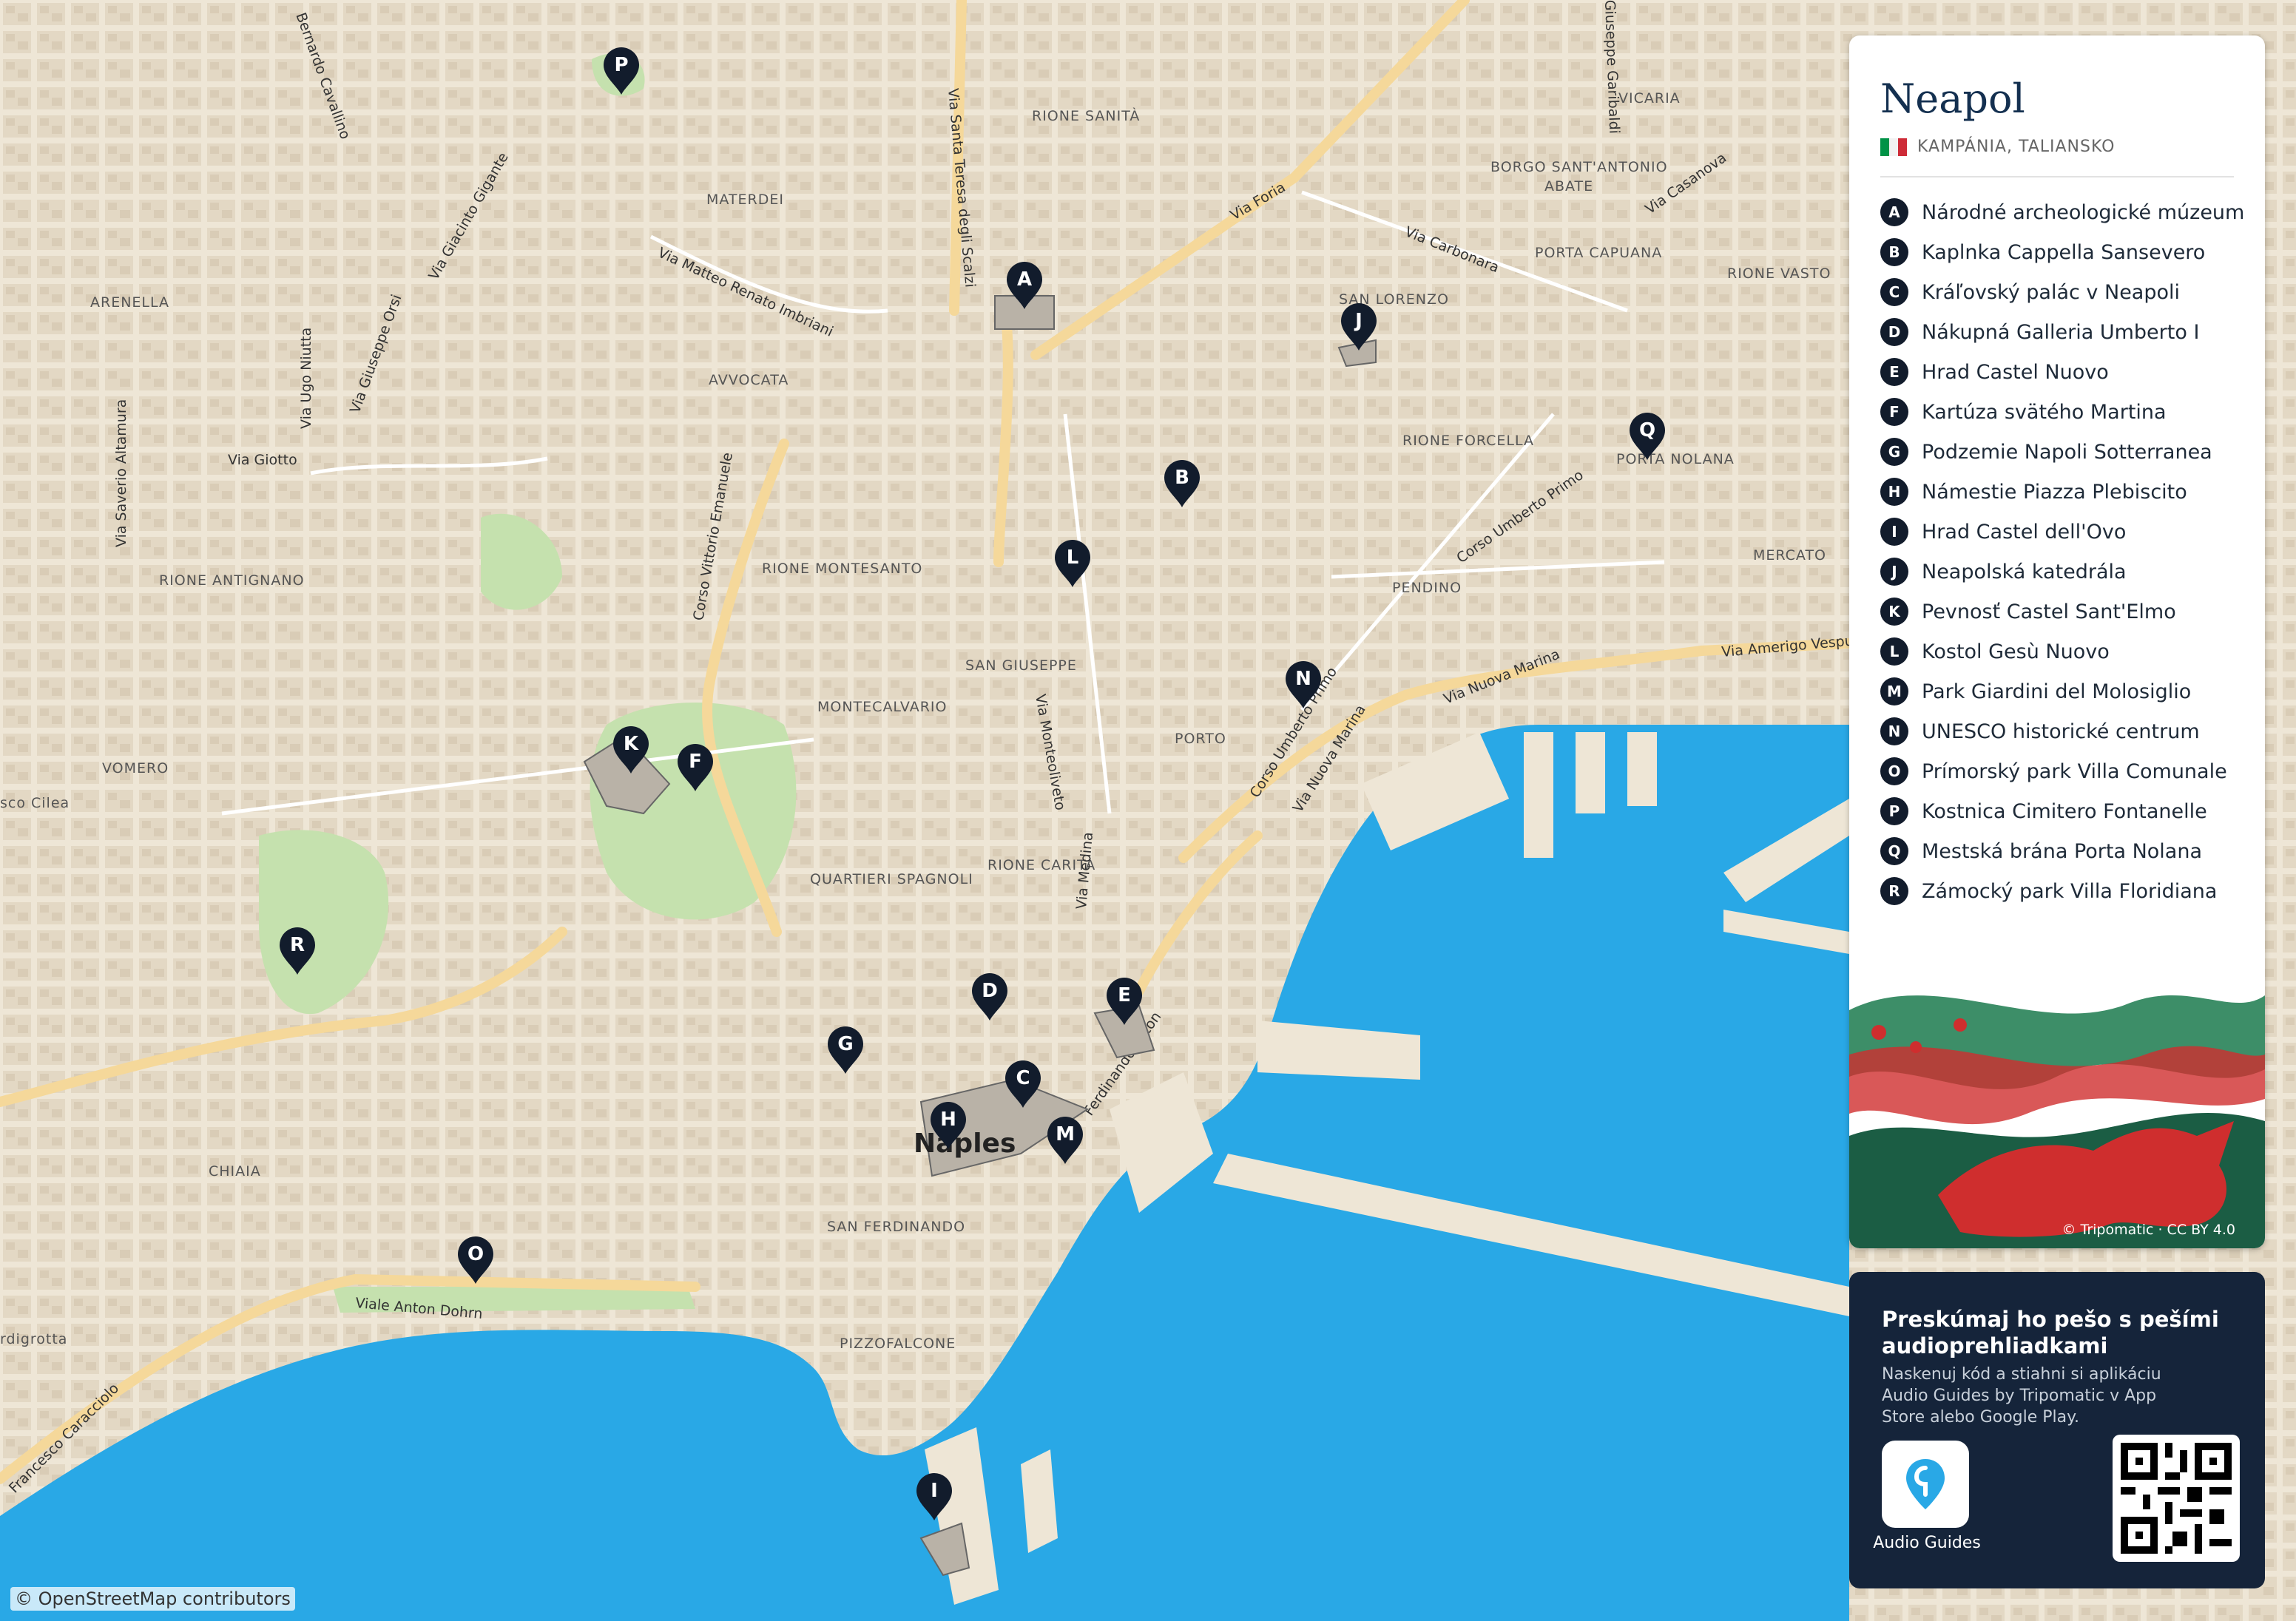 Image resolution: width=2296 pixels, height=1621 pixels. What do you see at coordinates (2070, 891) in the screenshot?
I see `legend-label: Zámocký park Villa Floridiana` at bounding box center [2070, 891].